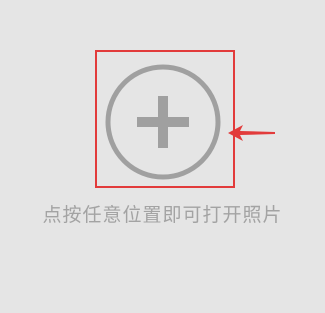 Image resolution: width=325 pixels, height=313 pixels. What do you see at coordinates (252, 133) in the screenshot?
I see `left-arrow-icon` at bounding box center [252, 133].